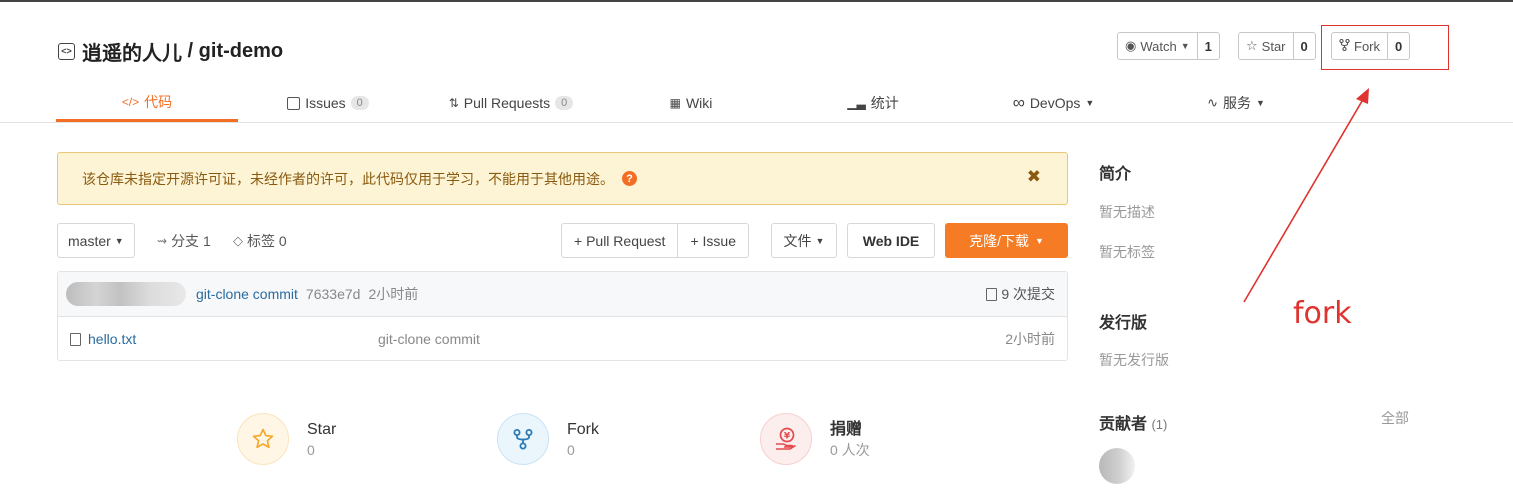  What do you see at coordinates (562, 339) in the screenshot?
I see `table-row: hello.txt git-clone commit 2小时前` at bounding box center [562, 339].